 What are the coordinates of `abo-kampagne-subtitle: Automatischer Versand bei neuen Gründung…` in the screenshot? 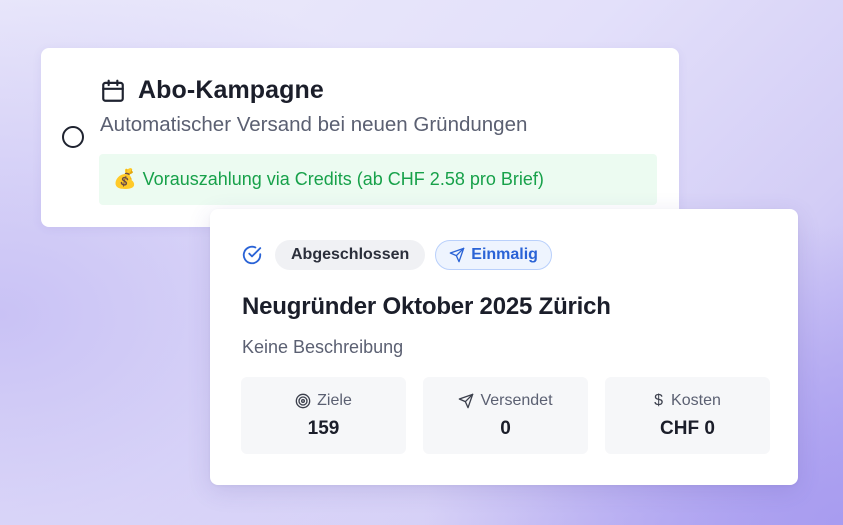 It's located at (314, 124).